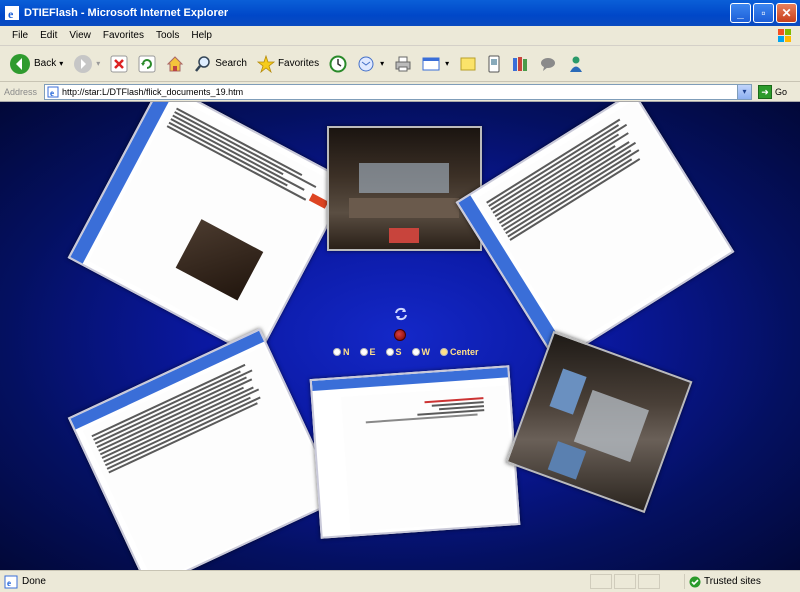 This screenshot has width=800, height=592. I want to click on edit-page-icon, so click(431, 63).